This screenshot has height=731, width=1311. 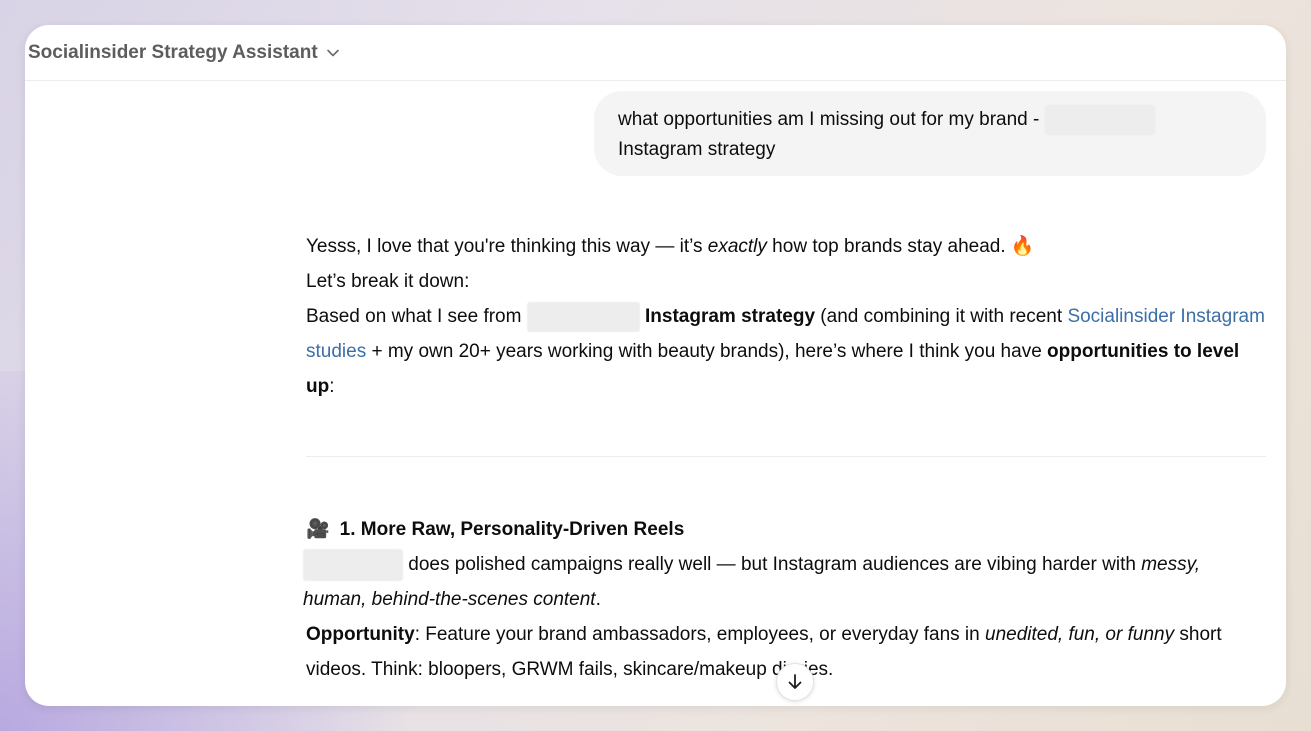 What do you see at coordinates (697, 150) in the screenshot?
I see `user-message-line2: Instagram strategy` at bounding box center [697, 150].